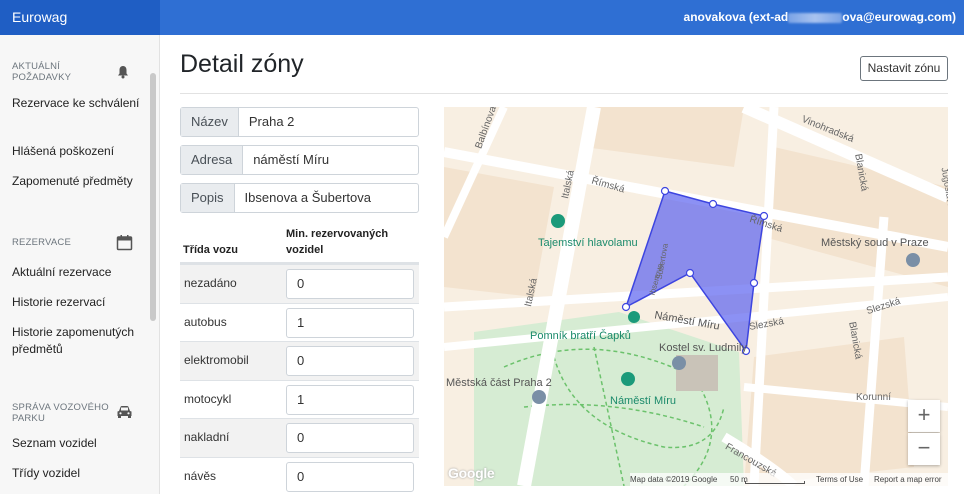  I want to click on name-field-group: Název Praha 2, so click(299, 122).